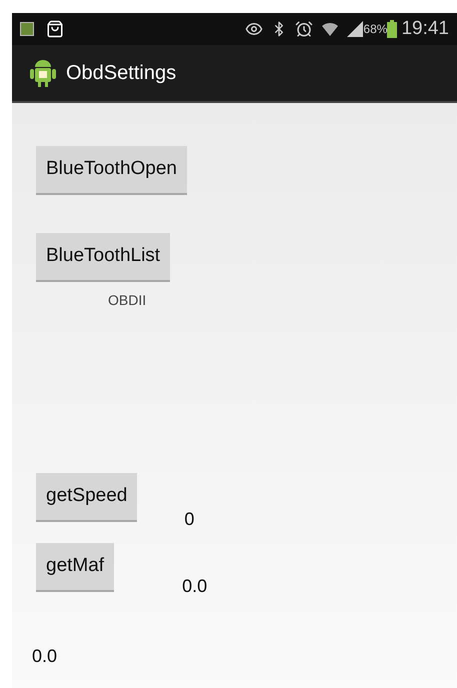 The width and height of the screenshot is (457, 688). Describe the element at coordinates (87, 497) in the screenshot. I see `get-speed-button: getSpeed` at that location.